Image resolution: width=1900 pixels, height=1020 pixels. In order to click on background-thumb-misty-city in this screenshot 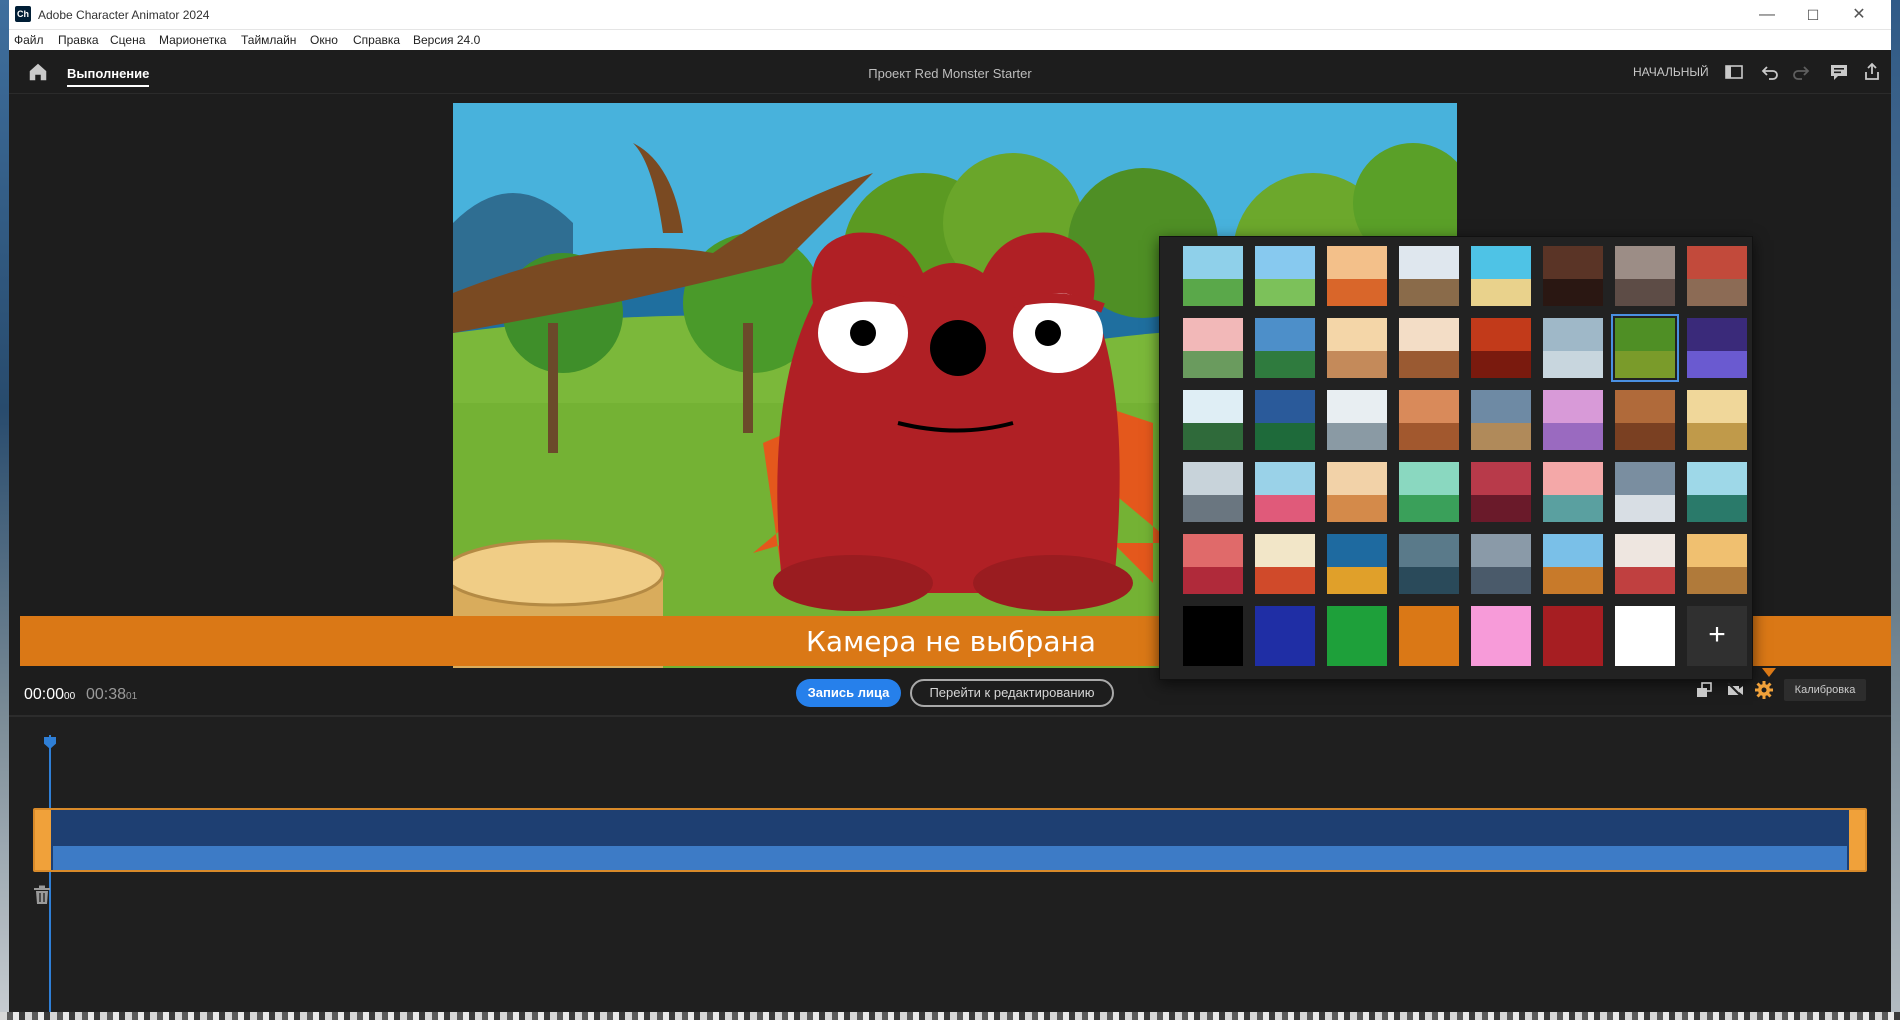, I will do `click(1501, 420)`.